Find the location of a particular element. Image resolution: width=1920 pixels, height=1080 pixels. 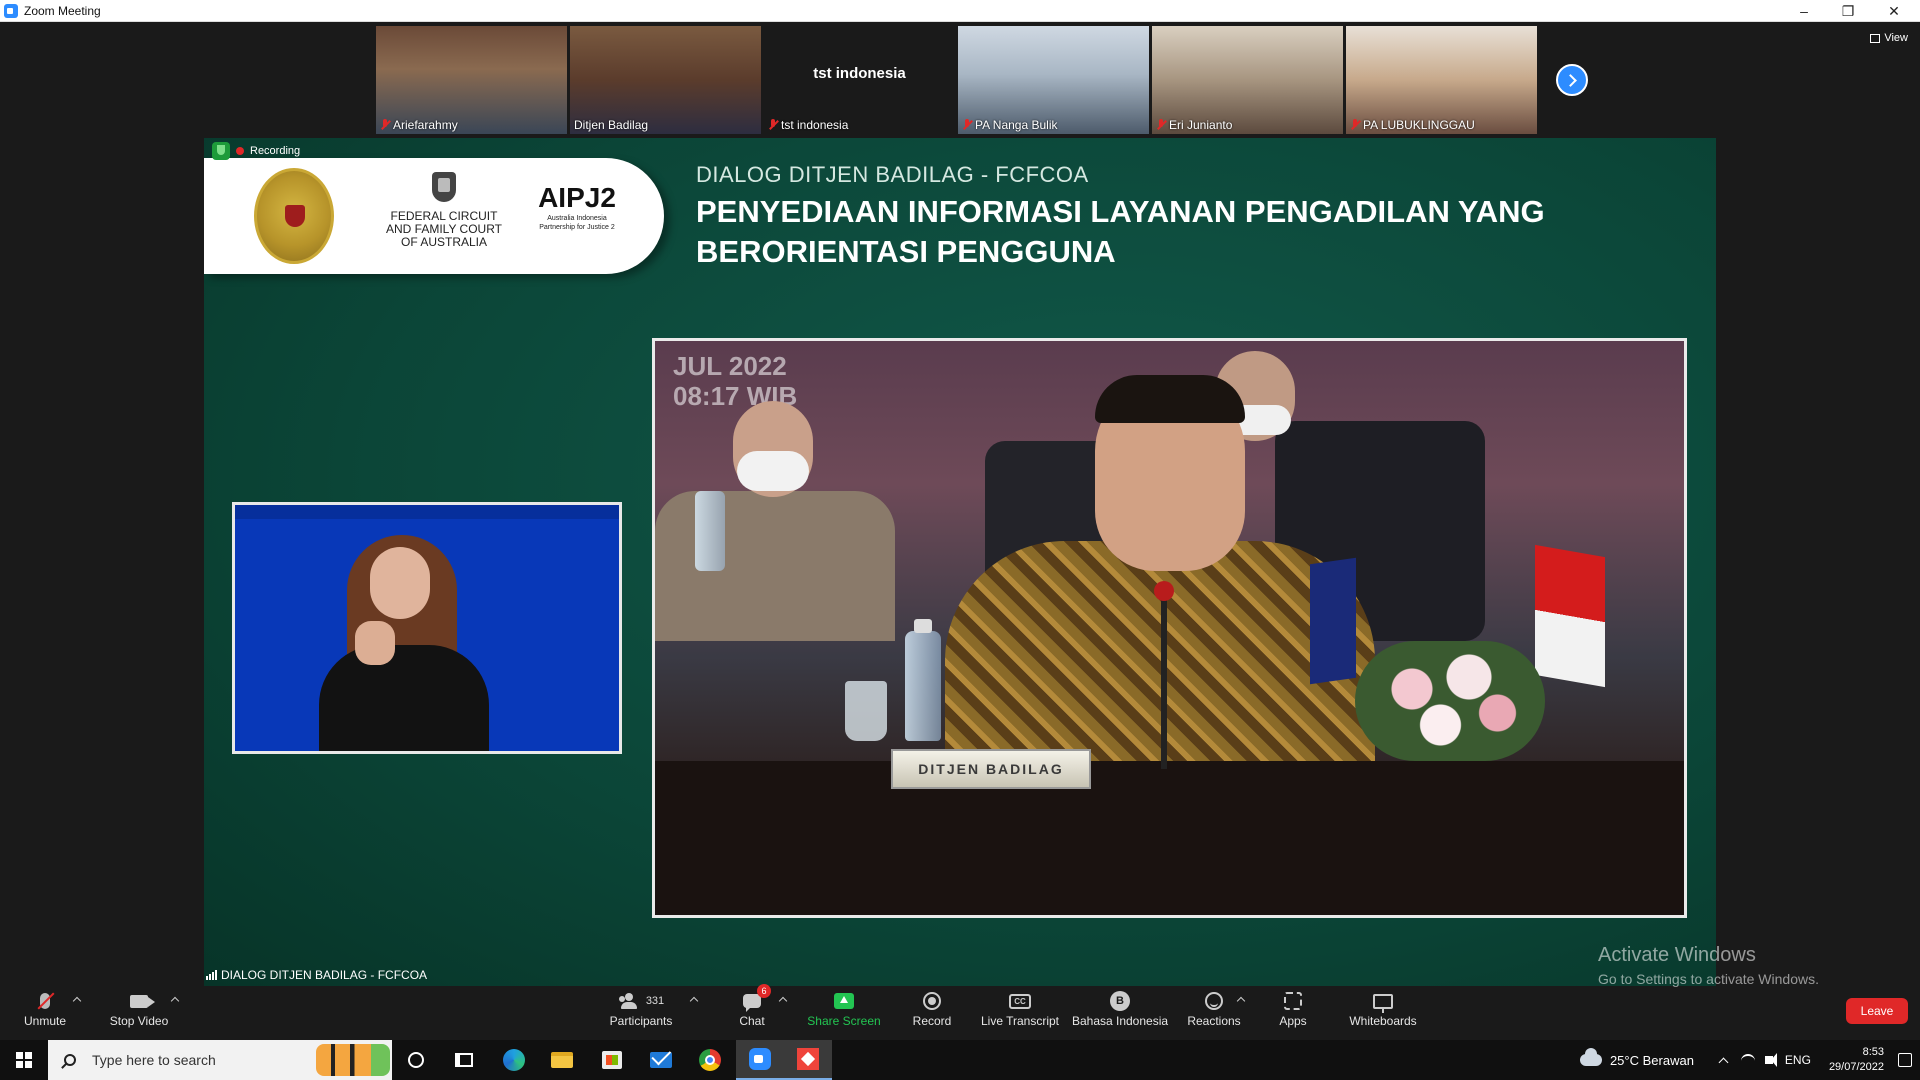

mail-icon is located at coordinates (661, 1060).